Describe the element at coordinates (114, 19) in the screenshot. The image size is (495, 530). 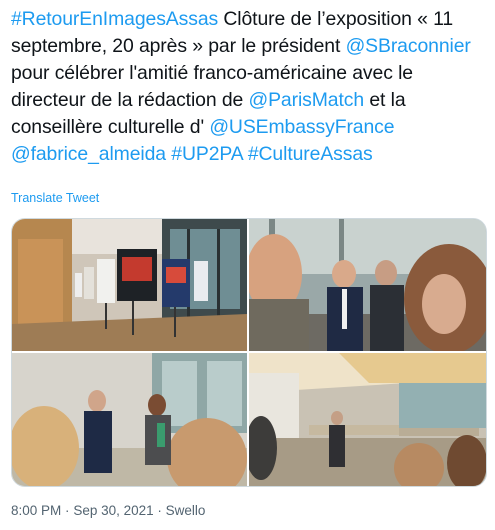
I see `tweet-link: #RetourEnImagesAssas` at that location.